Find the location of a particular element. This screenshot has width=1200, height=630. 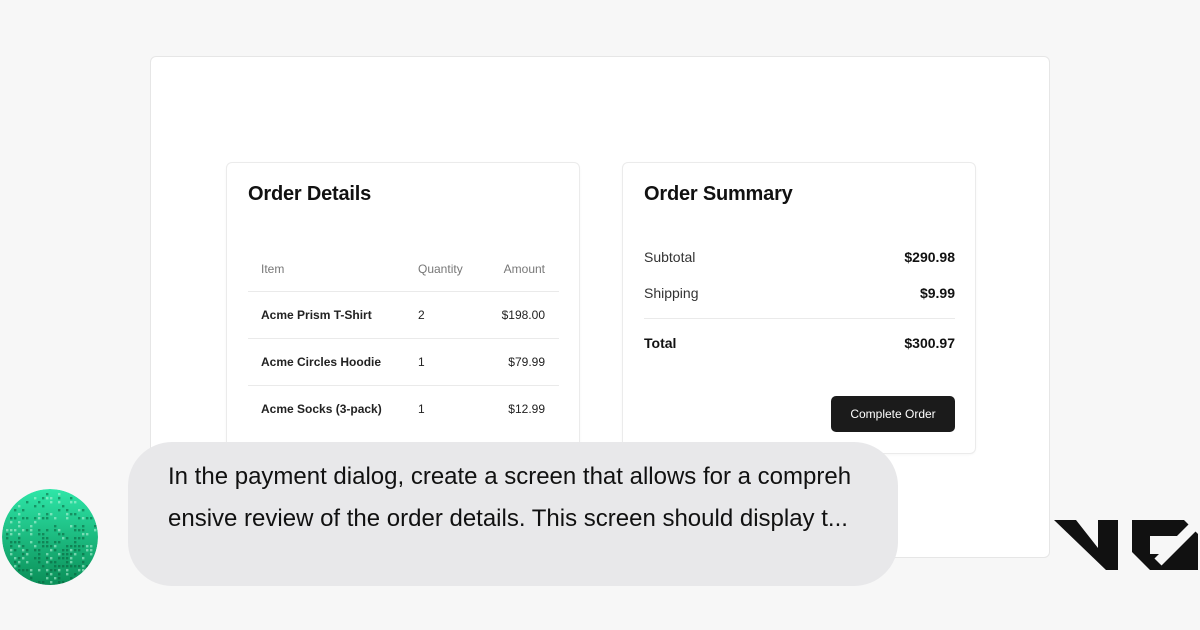

subtotal-label: Subtotal is located at coordinates (670, 257).